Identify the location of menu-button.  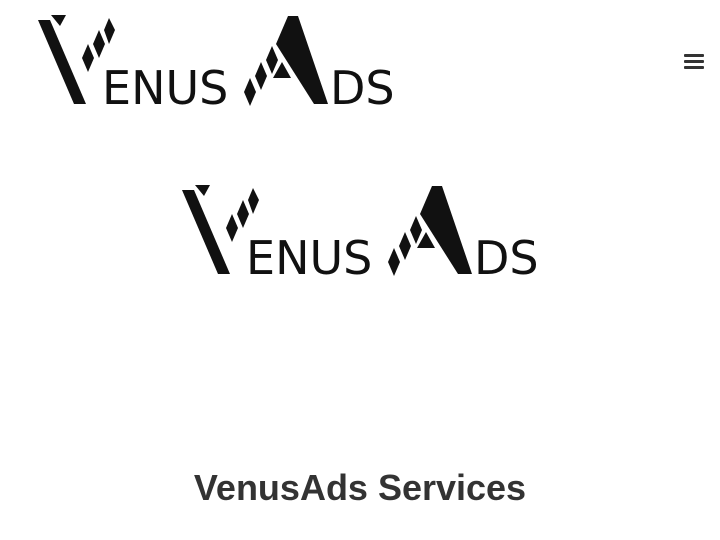
(694, 61).